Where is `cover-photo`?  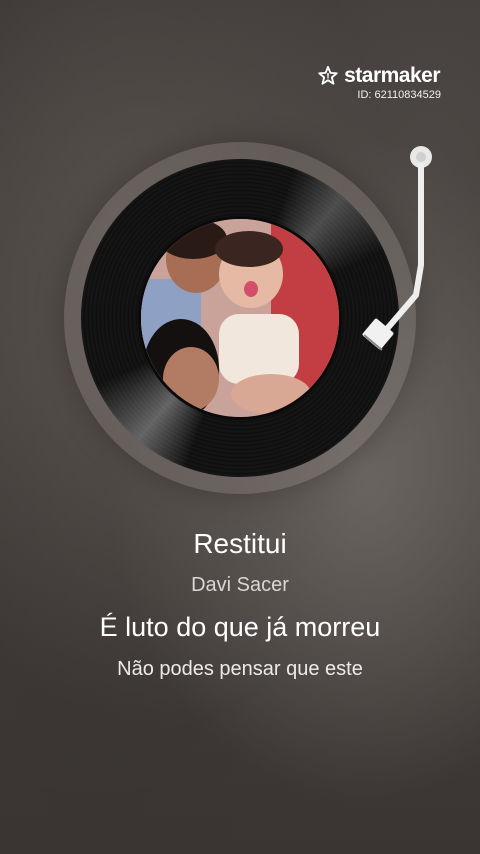
cover-photo is located at coordinates (240, 318).